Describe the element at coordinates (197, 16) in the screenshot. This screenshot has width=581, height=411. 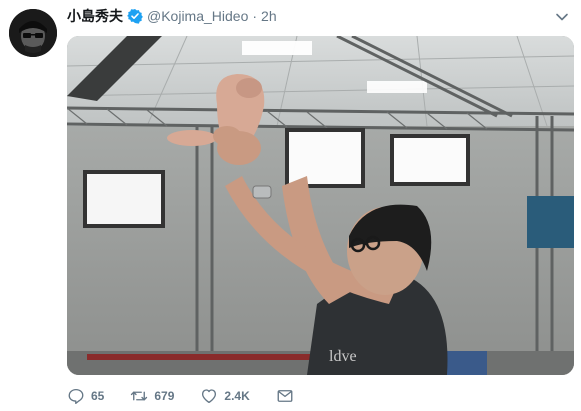
I see `user-handle: @Kojima_Hideo` at that location.